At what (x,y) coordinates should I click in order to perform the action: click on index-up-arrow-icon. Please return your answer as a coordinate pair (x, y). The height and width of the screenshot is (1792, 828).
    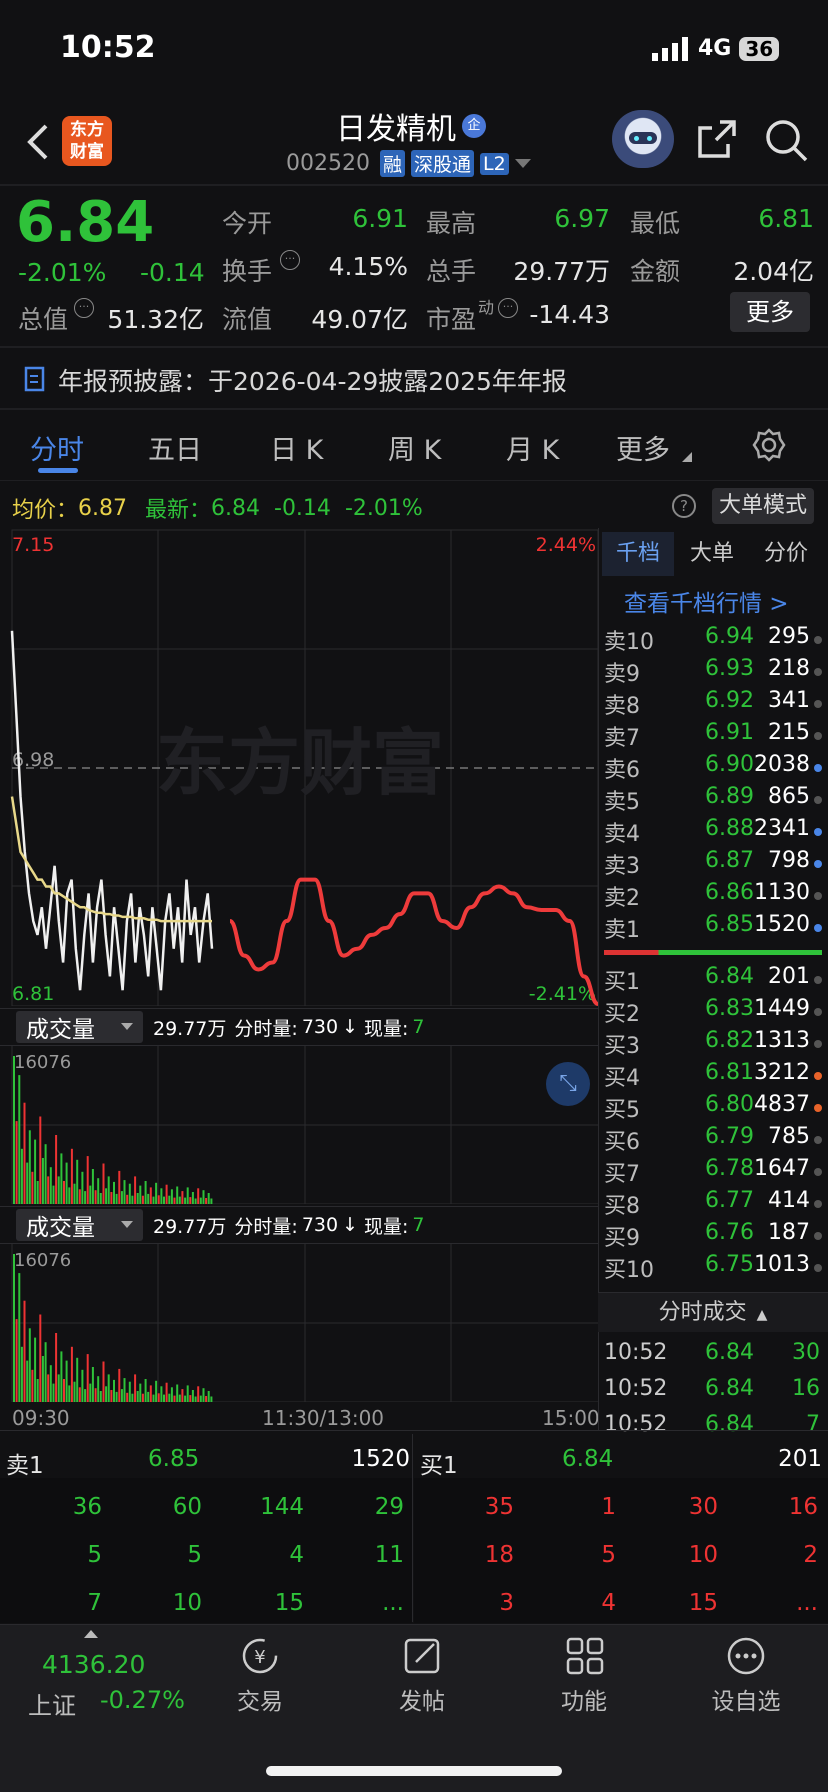
    Looking at the image, I should click on (91, 1634).